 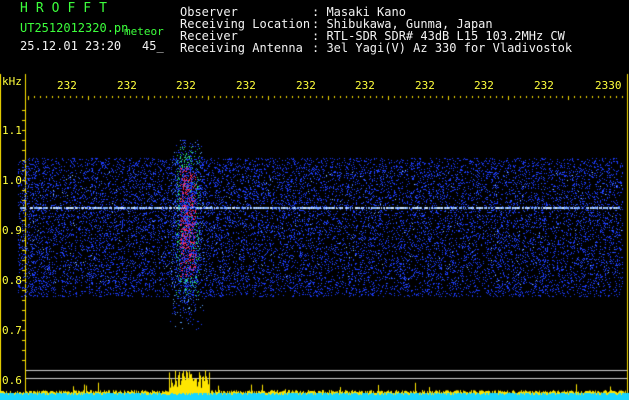 What do you see at coordinates (12, 81) in the screenshot?
I see `y-axis-unit: kHz` at bounding box center [12, 81].